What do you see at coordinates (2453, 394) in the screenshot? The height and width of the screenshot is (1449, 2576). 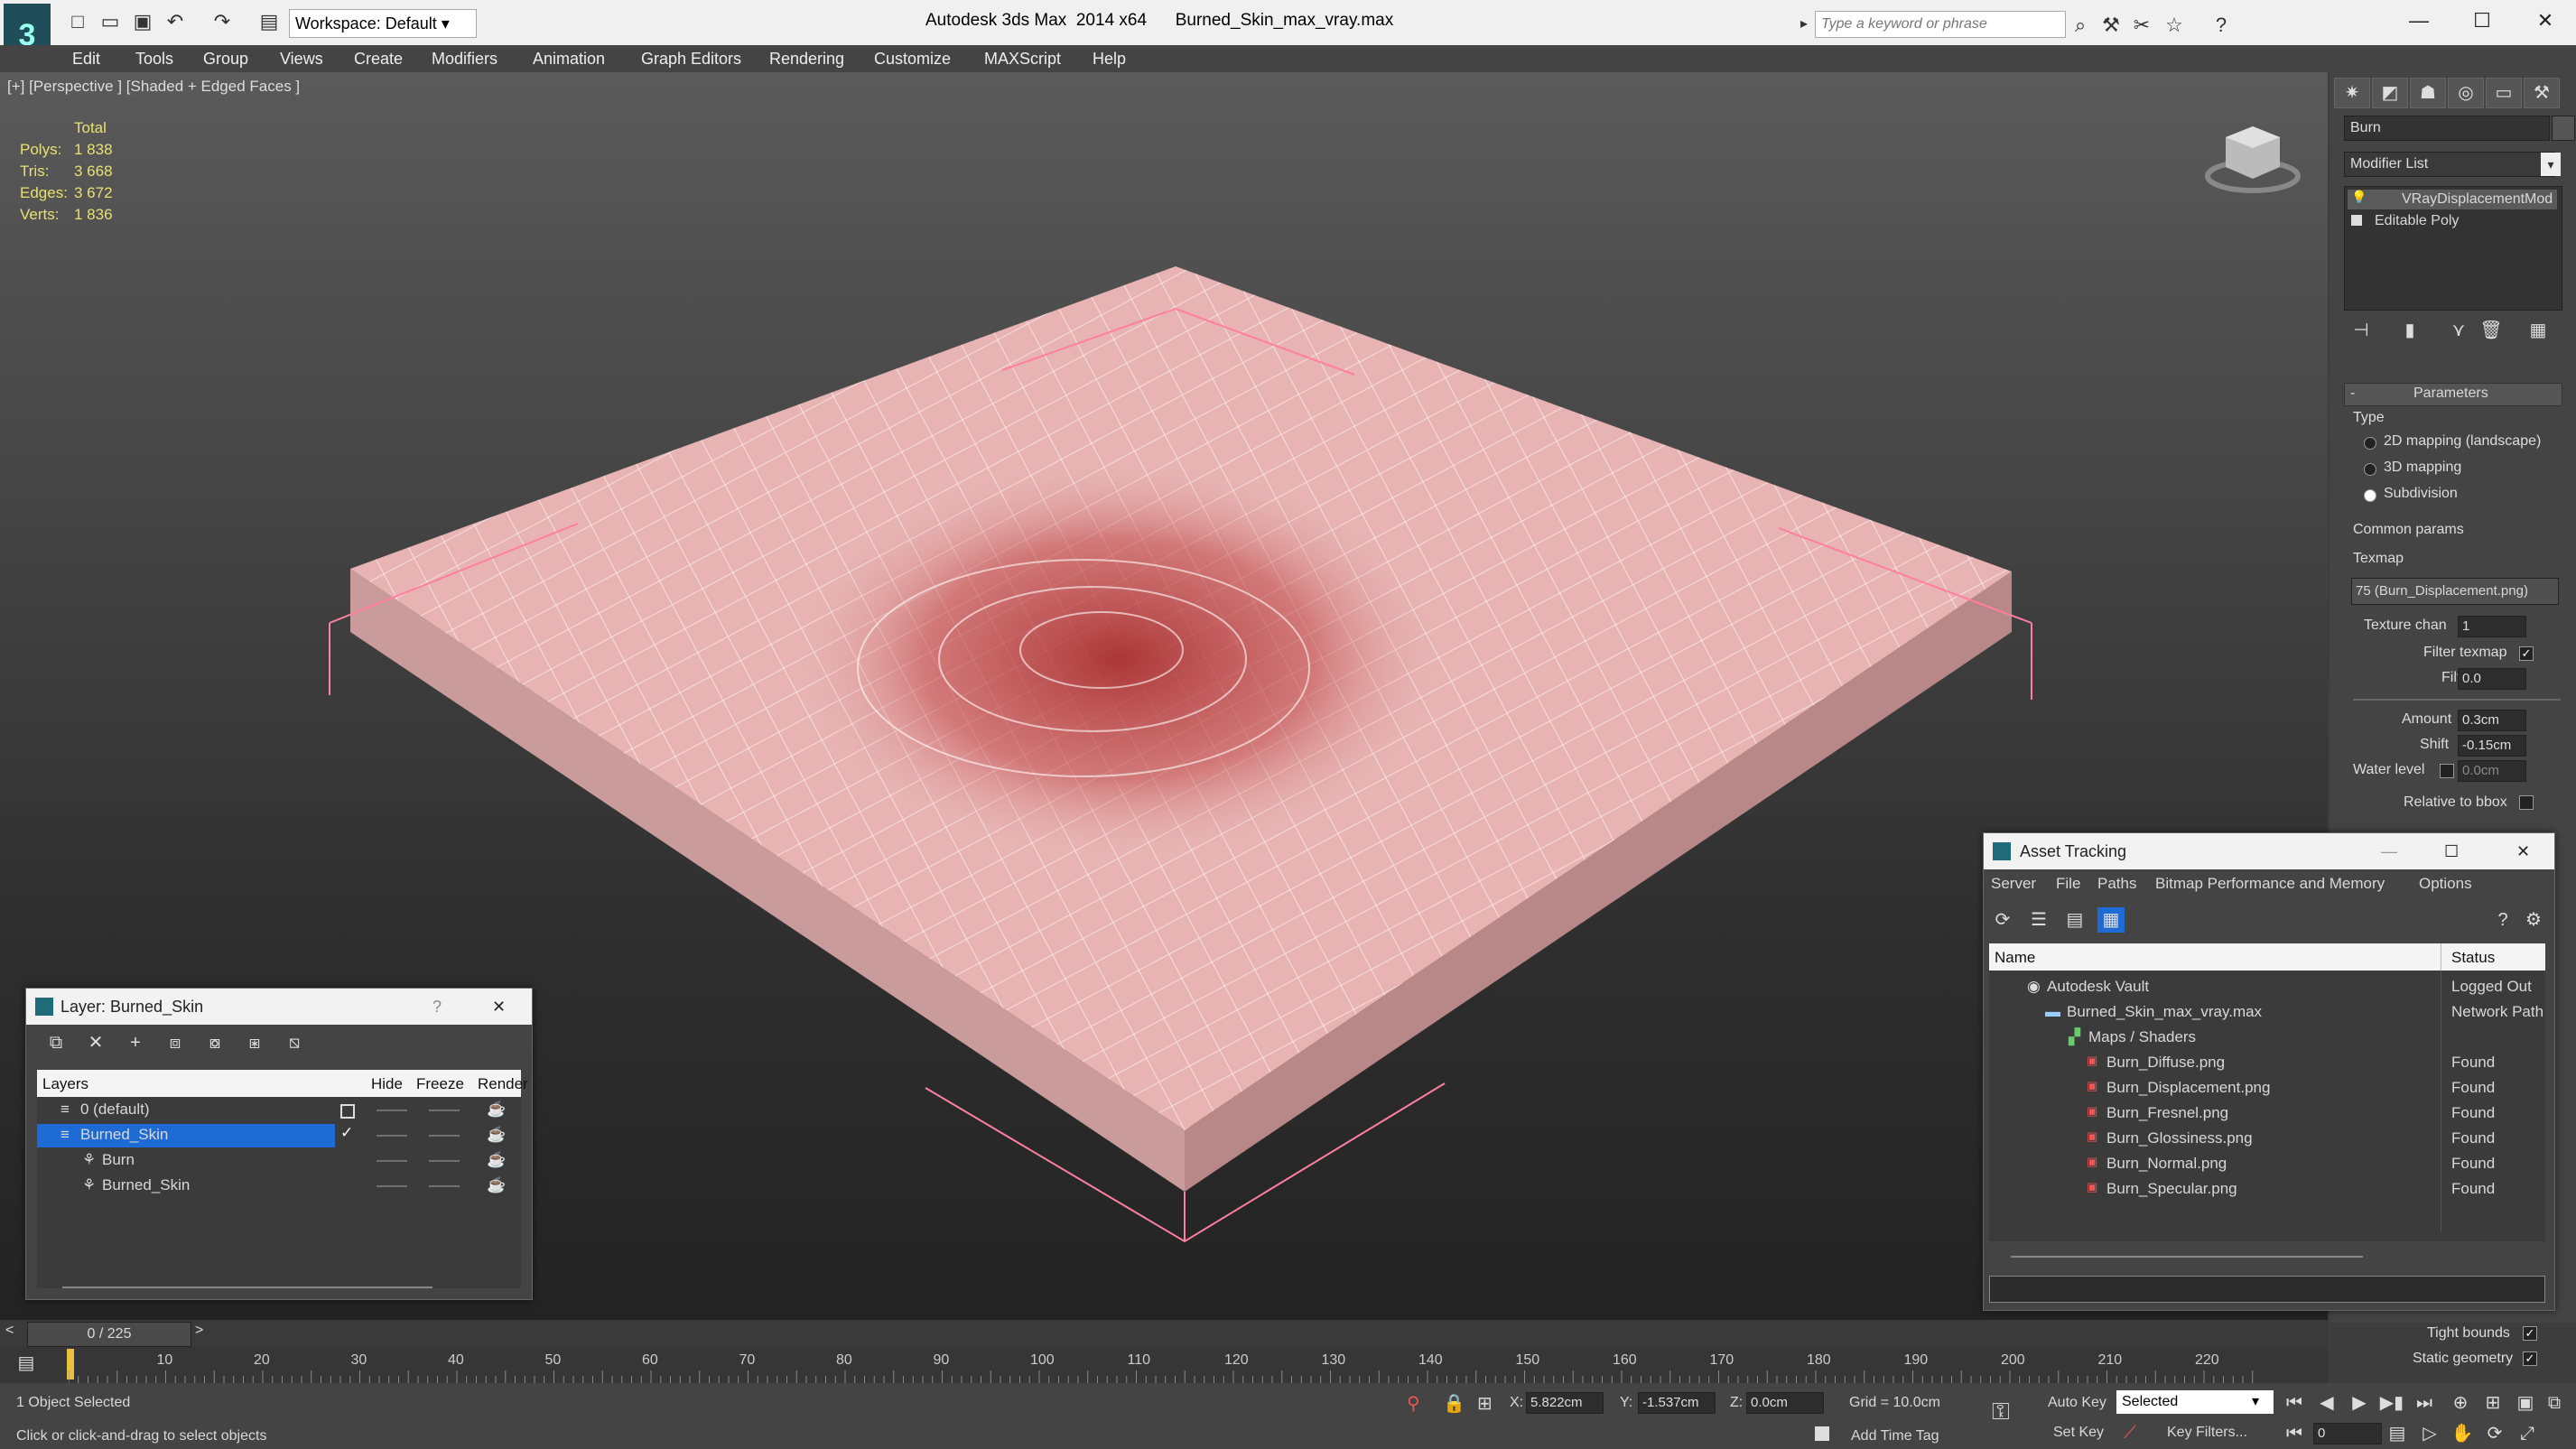 I see `parameters-rollout-header: - Parameters` at bounding box center [2453, 394].